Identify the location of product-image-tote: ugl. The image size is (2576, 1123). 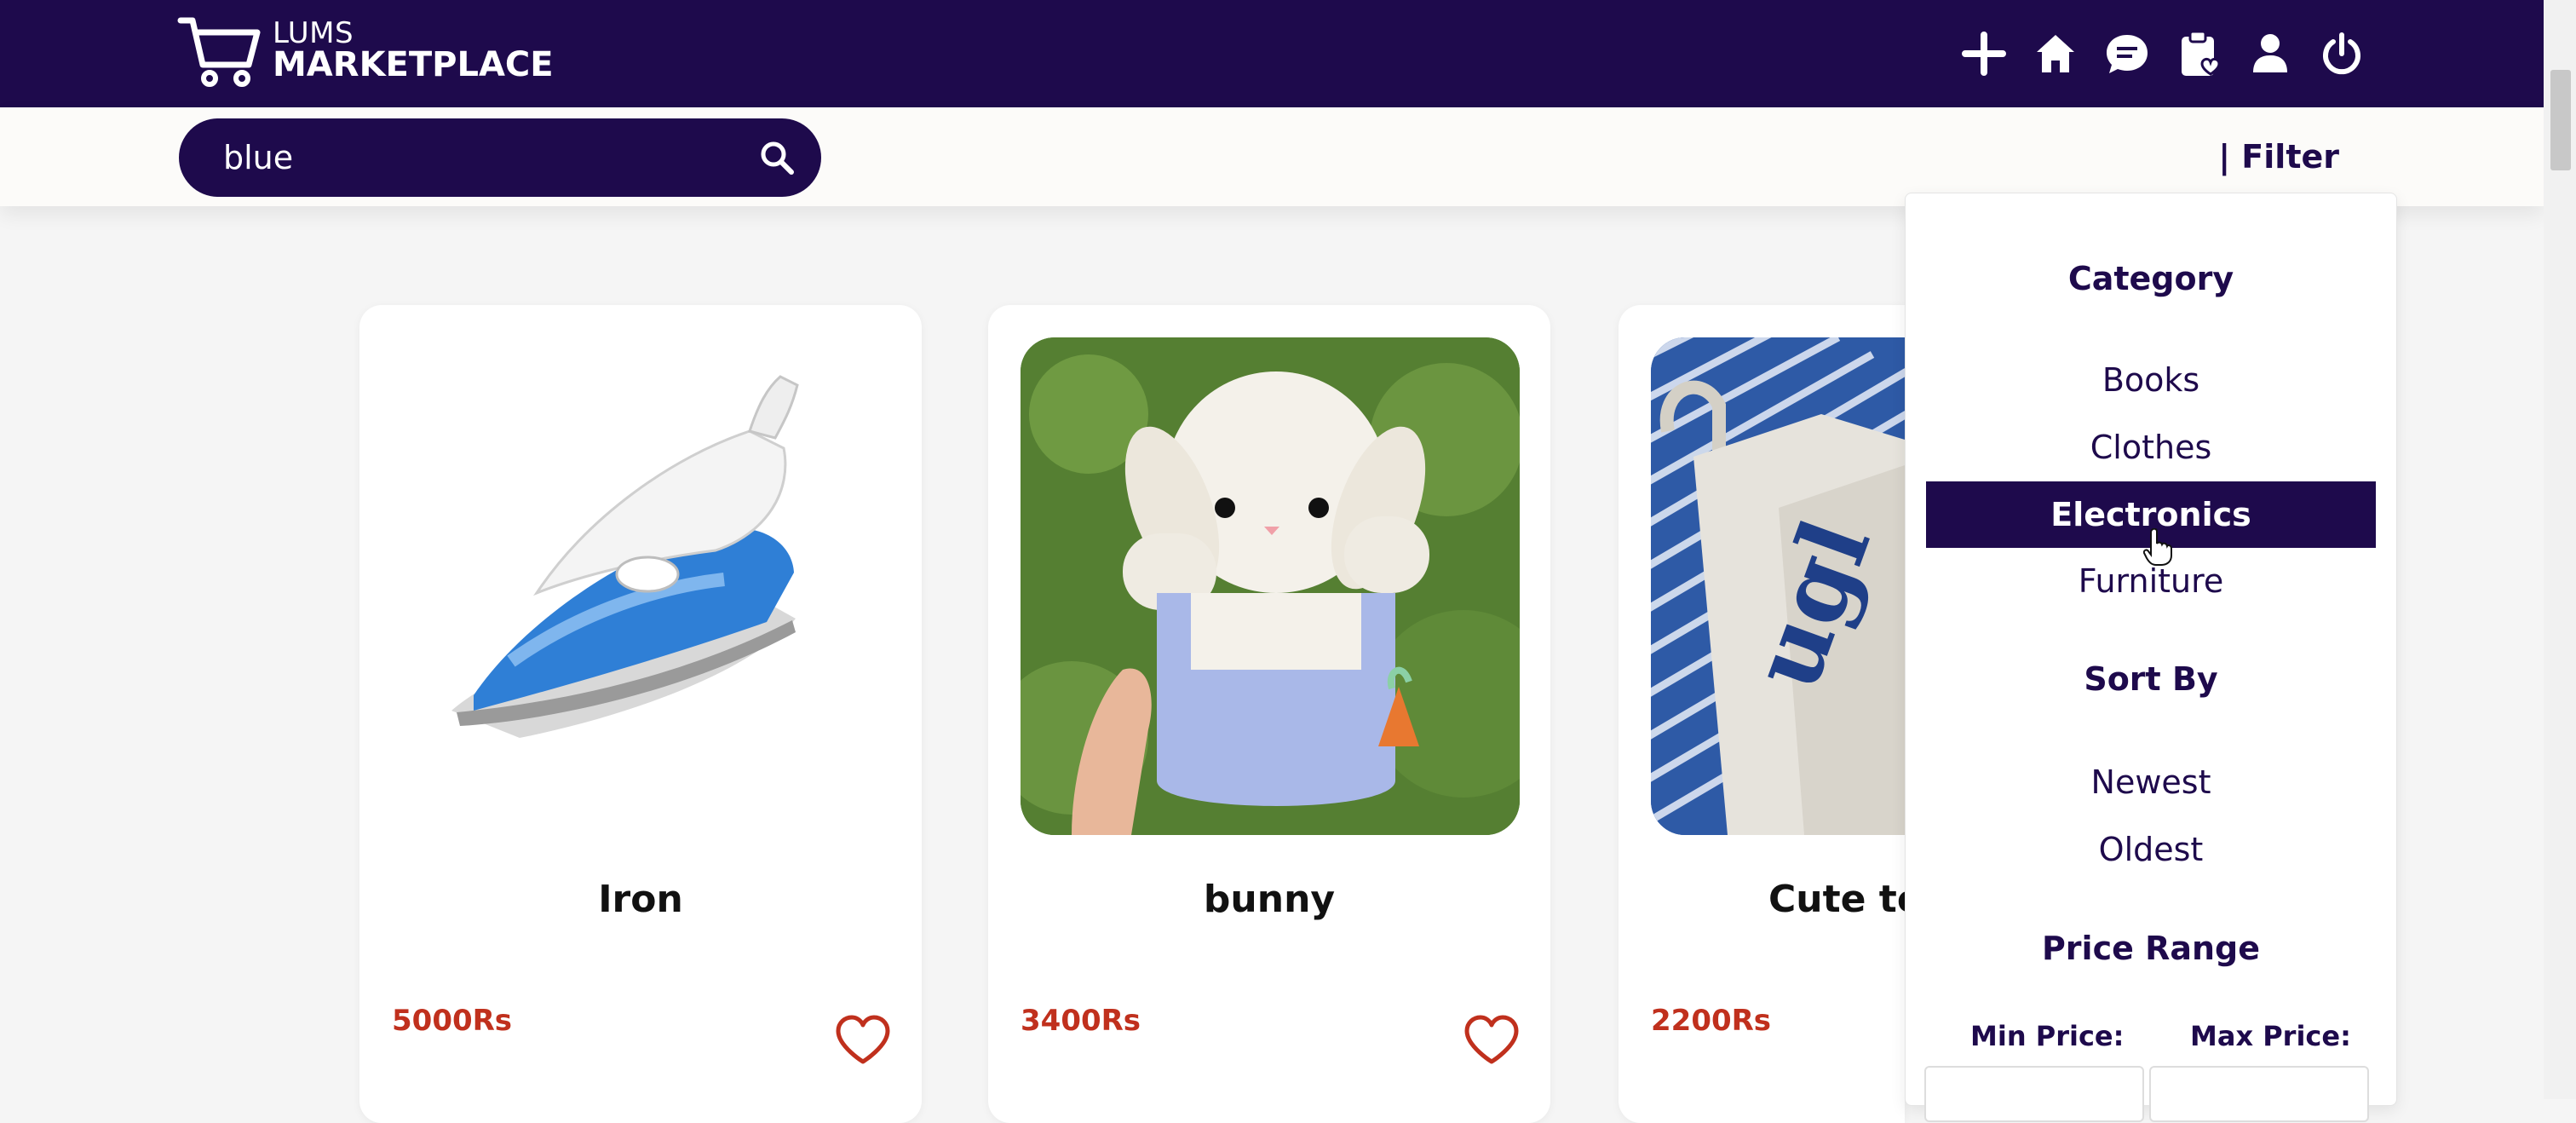
(1778, 586).